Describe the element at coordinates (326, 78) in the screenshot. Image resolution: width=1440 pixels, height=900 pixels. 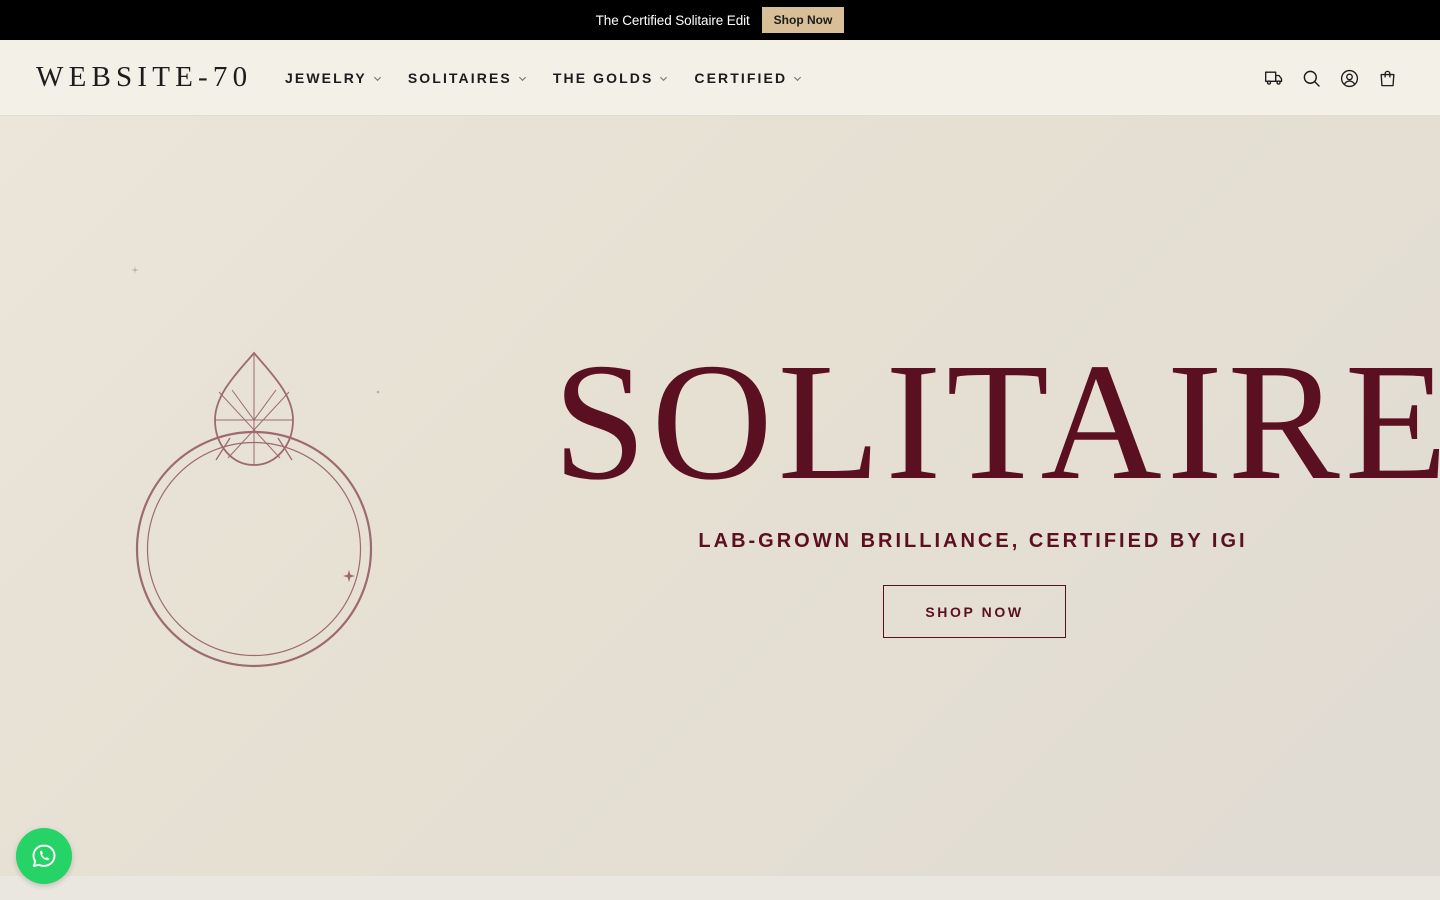
I see `nav-item-label: JEWELRY` at that location.